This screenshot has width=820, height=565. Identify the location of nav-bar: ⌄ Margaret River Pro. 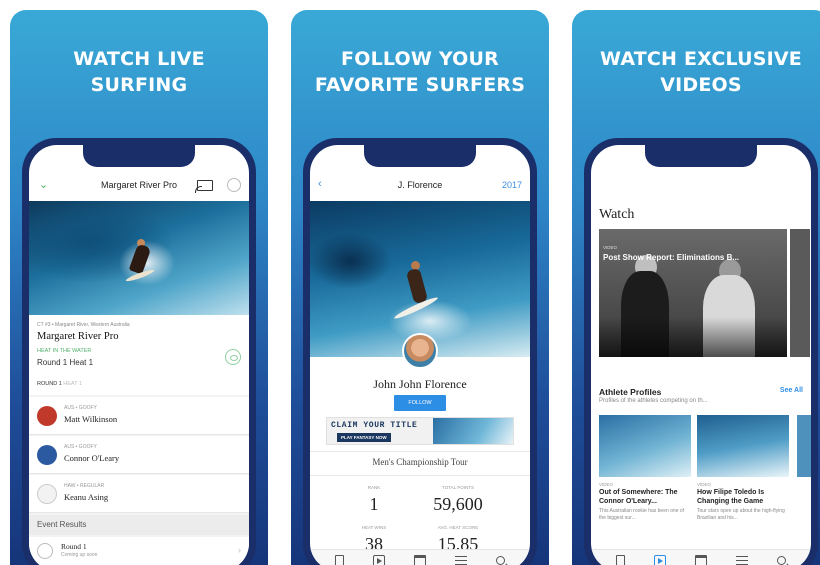
(139, 187).